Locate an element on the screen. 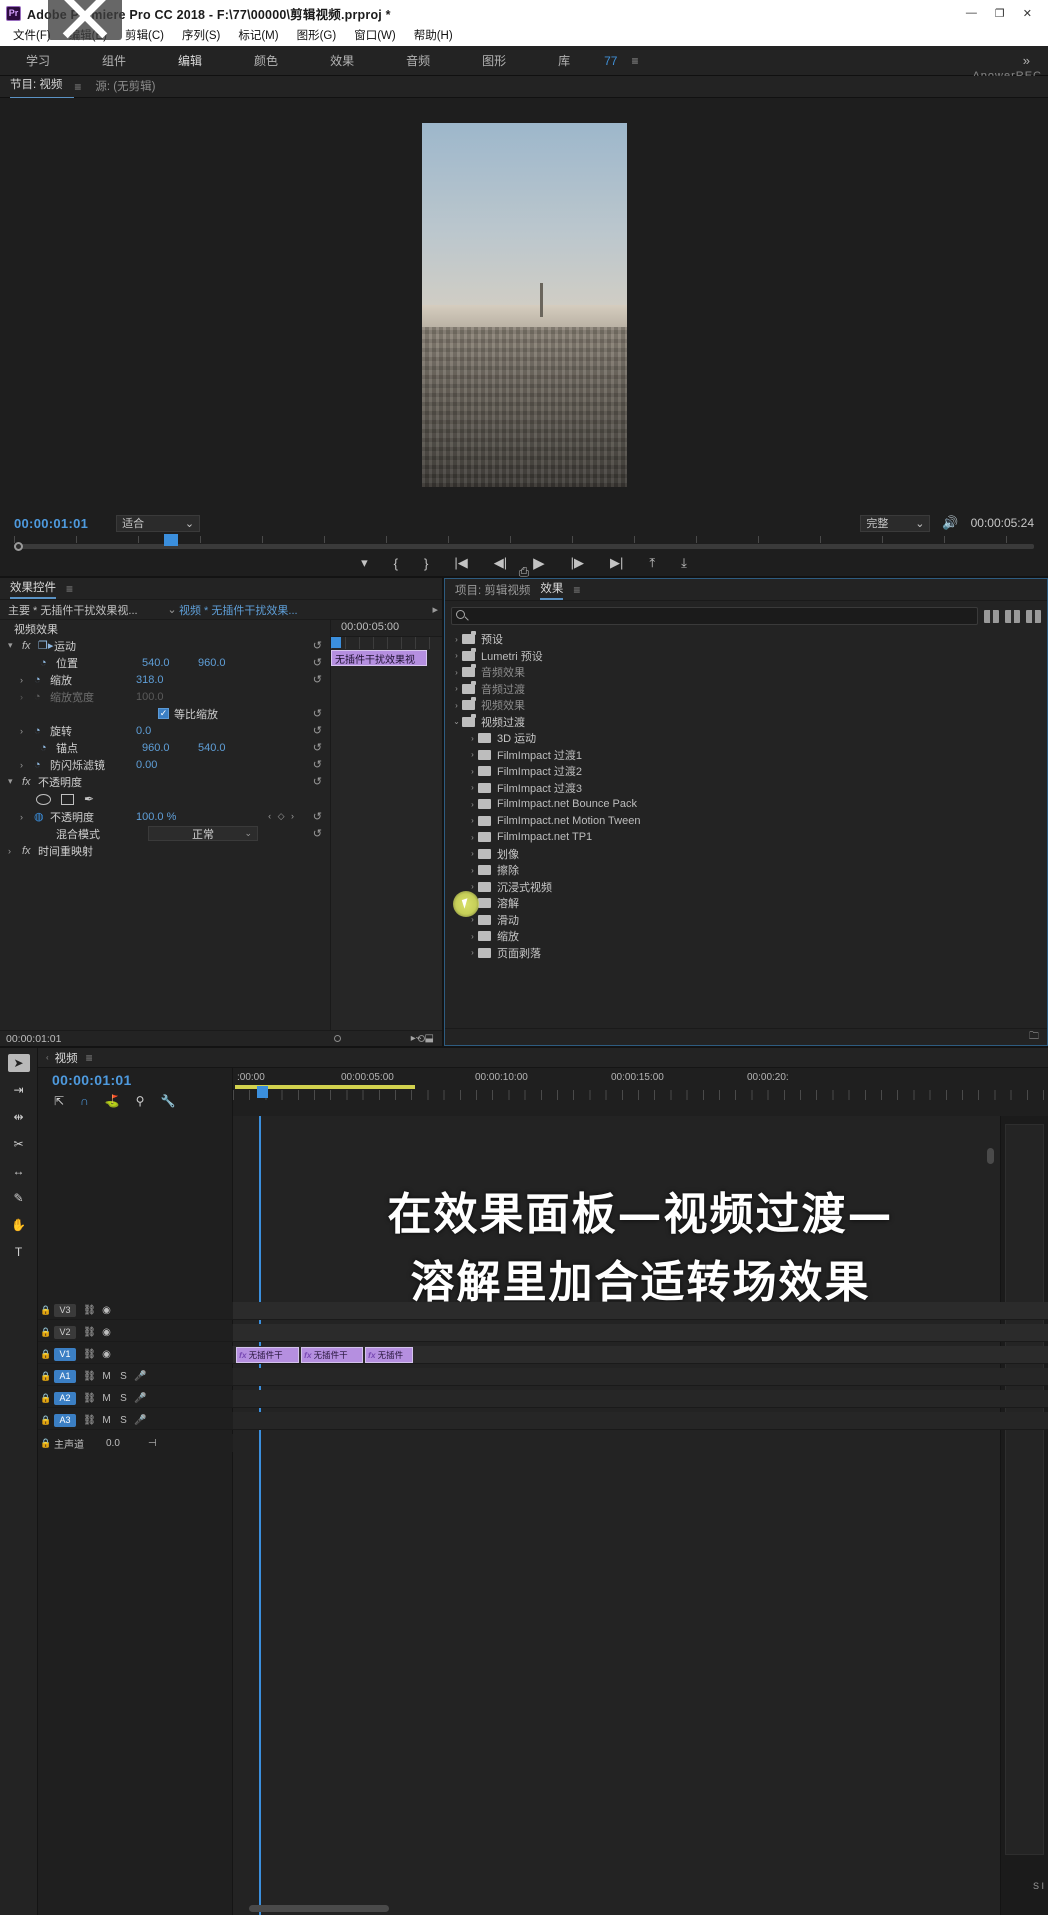 This screenshot has width=1048, height=1915. track-header-A3: 🔒 A3 ⛓ M S 🎤 is located at coordinates (135, 1421).